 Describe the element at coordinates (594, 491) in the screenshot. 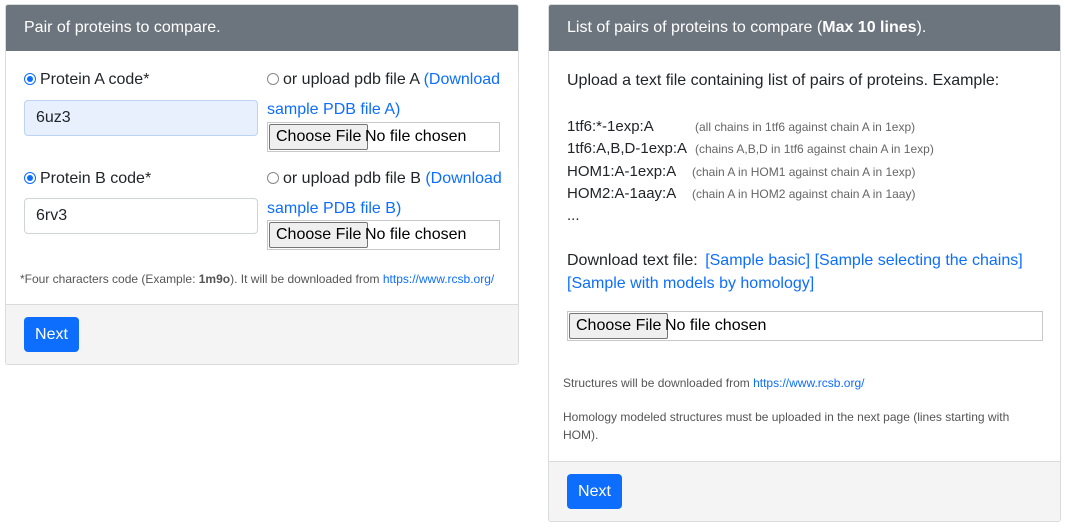

I see `list-next-button: Next` at that location.